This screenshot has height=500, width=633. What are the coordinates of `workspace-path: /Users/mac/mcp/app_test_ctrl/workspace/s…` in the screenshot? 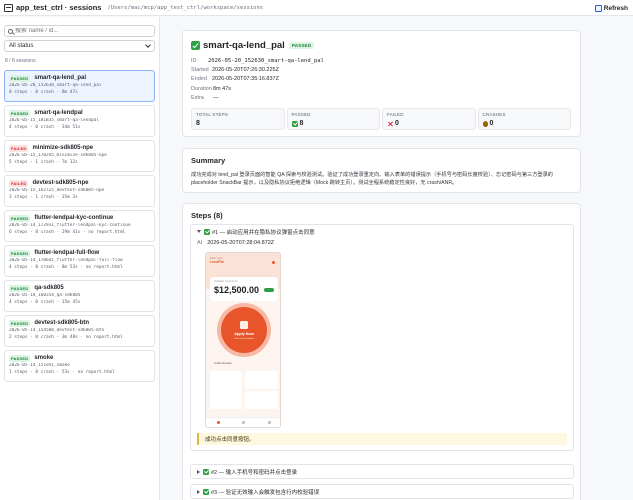 It's located at (185, 7).